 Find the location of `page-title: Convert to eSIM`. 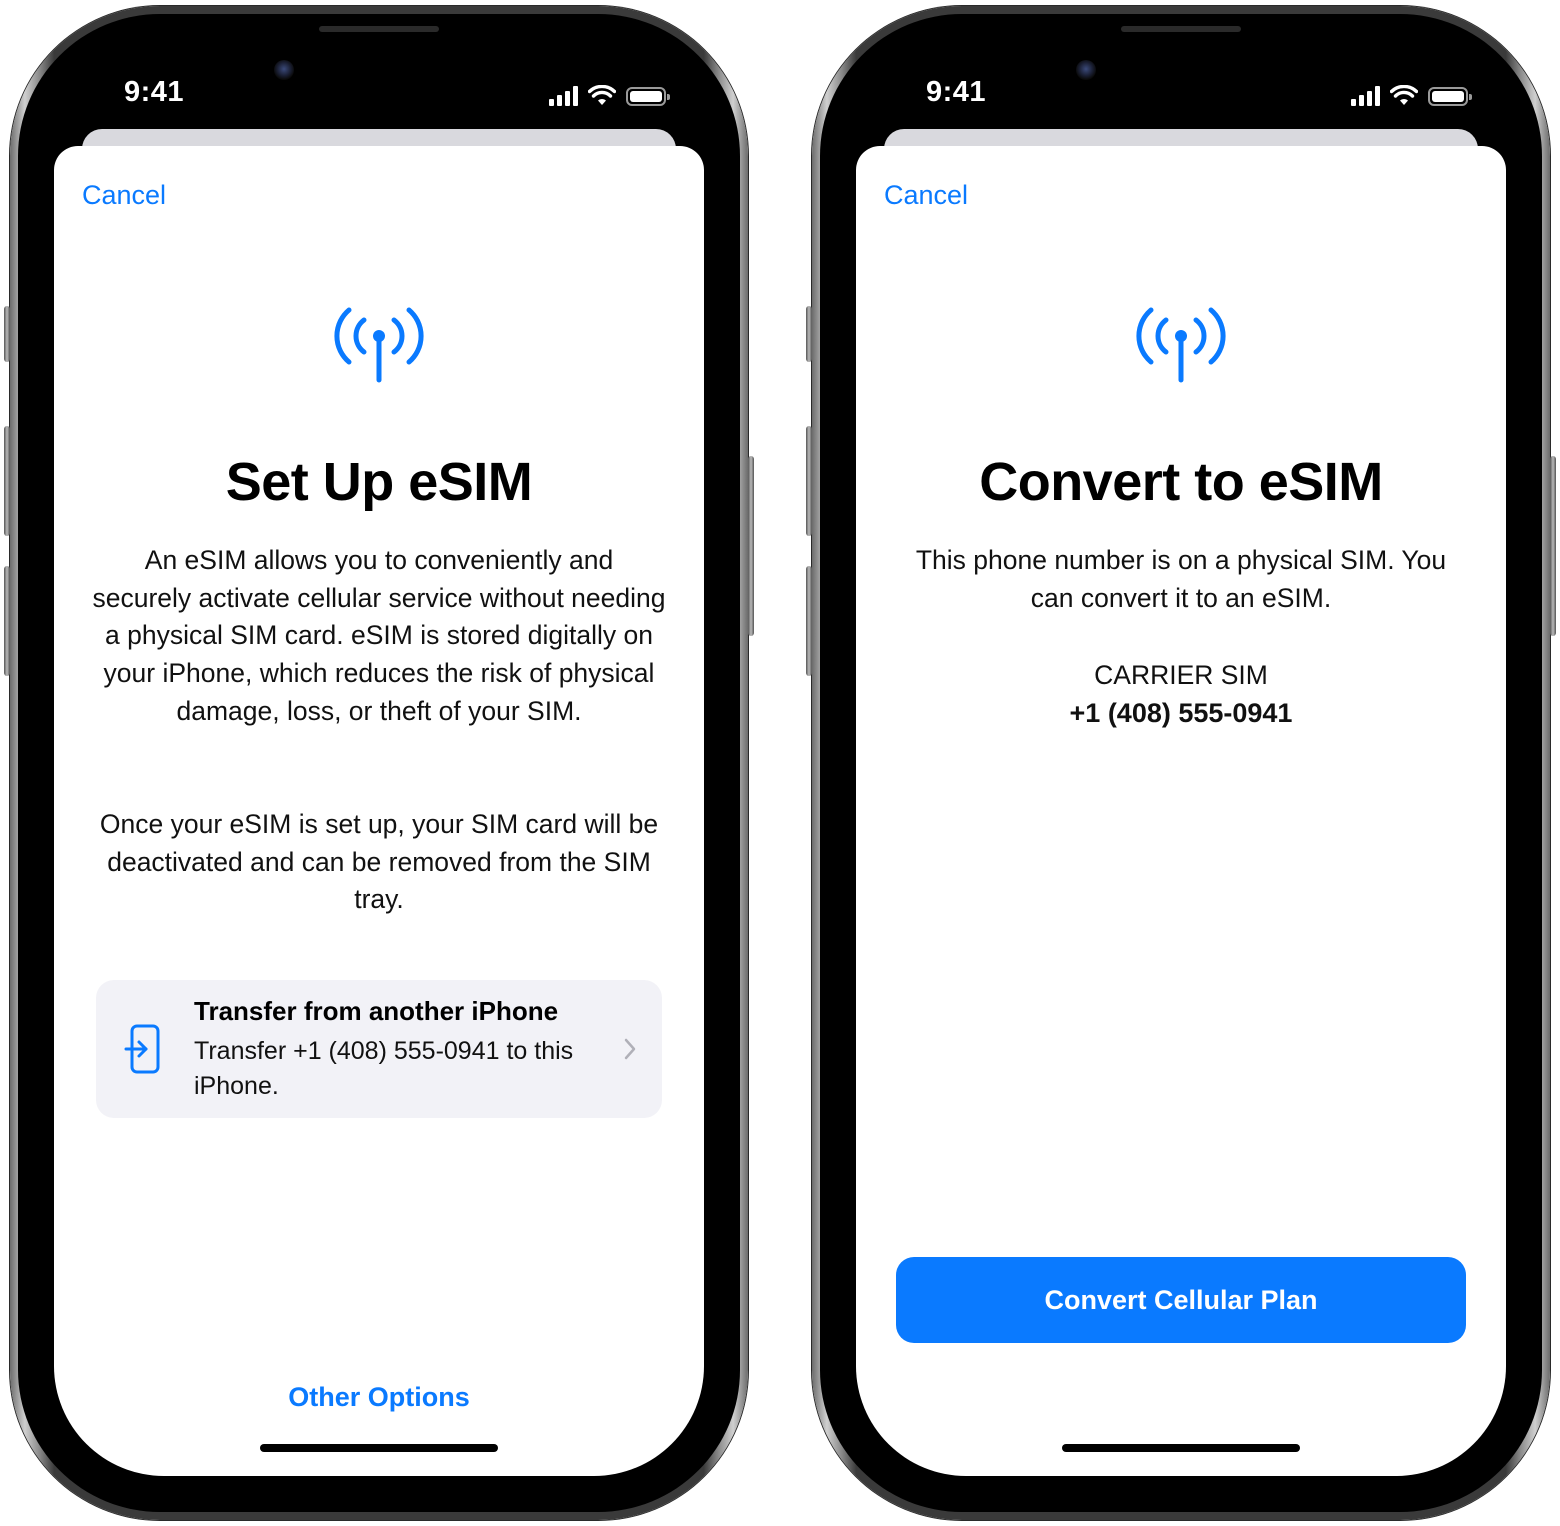

page-title: Convert to eSIM is located at coordinates (1181, 482).